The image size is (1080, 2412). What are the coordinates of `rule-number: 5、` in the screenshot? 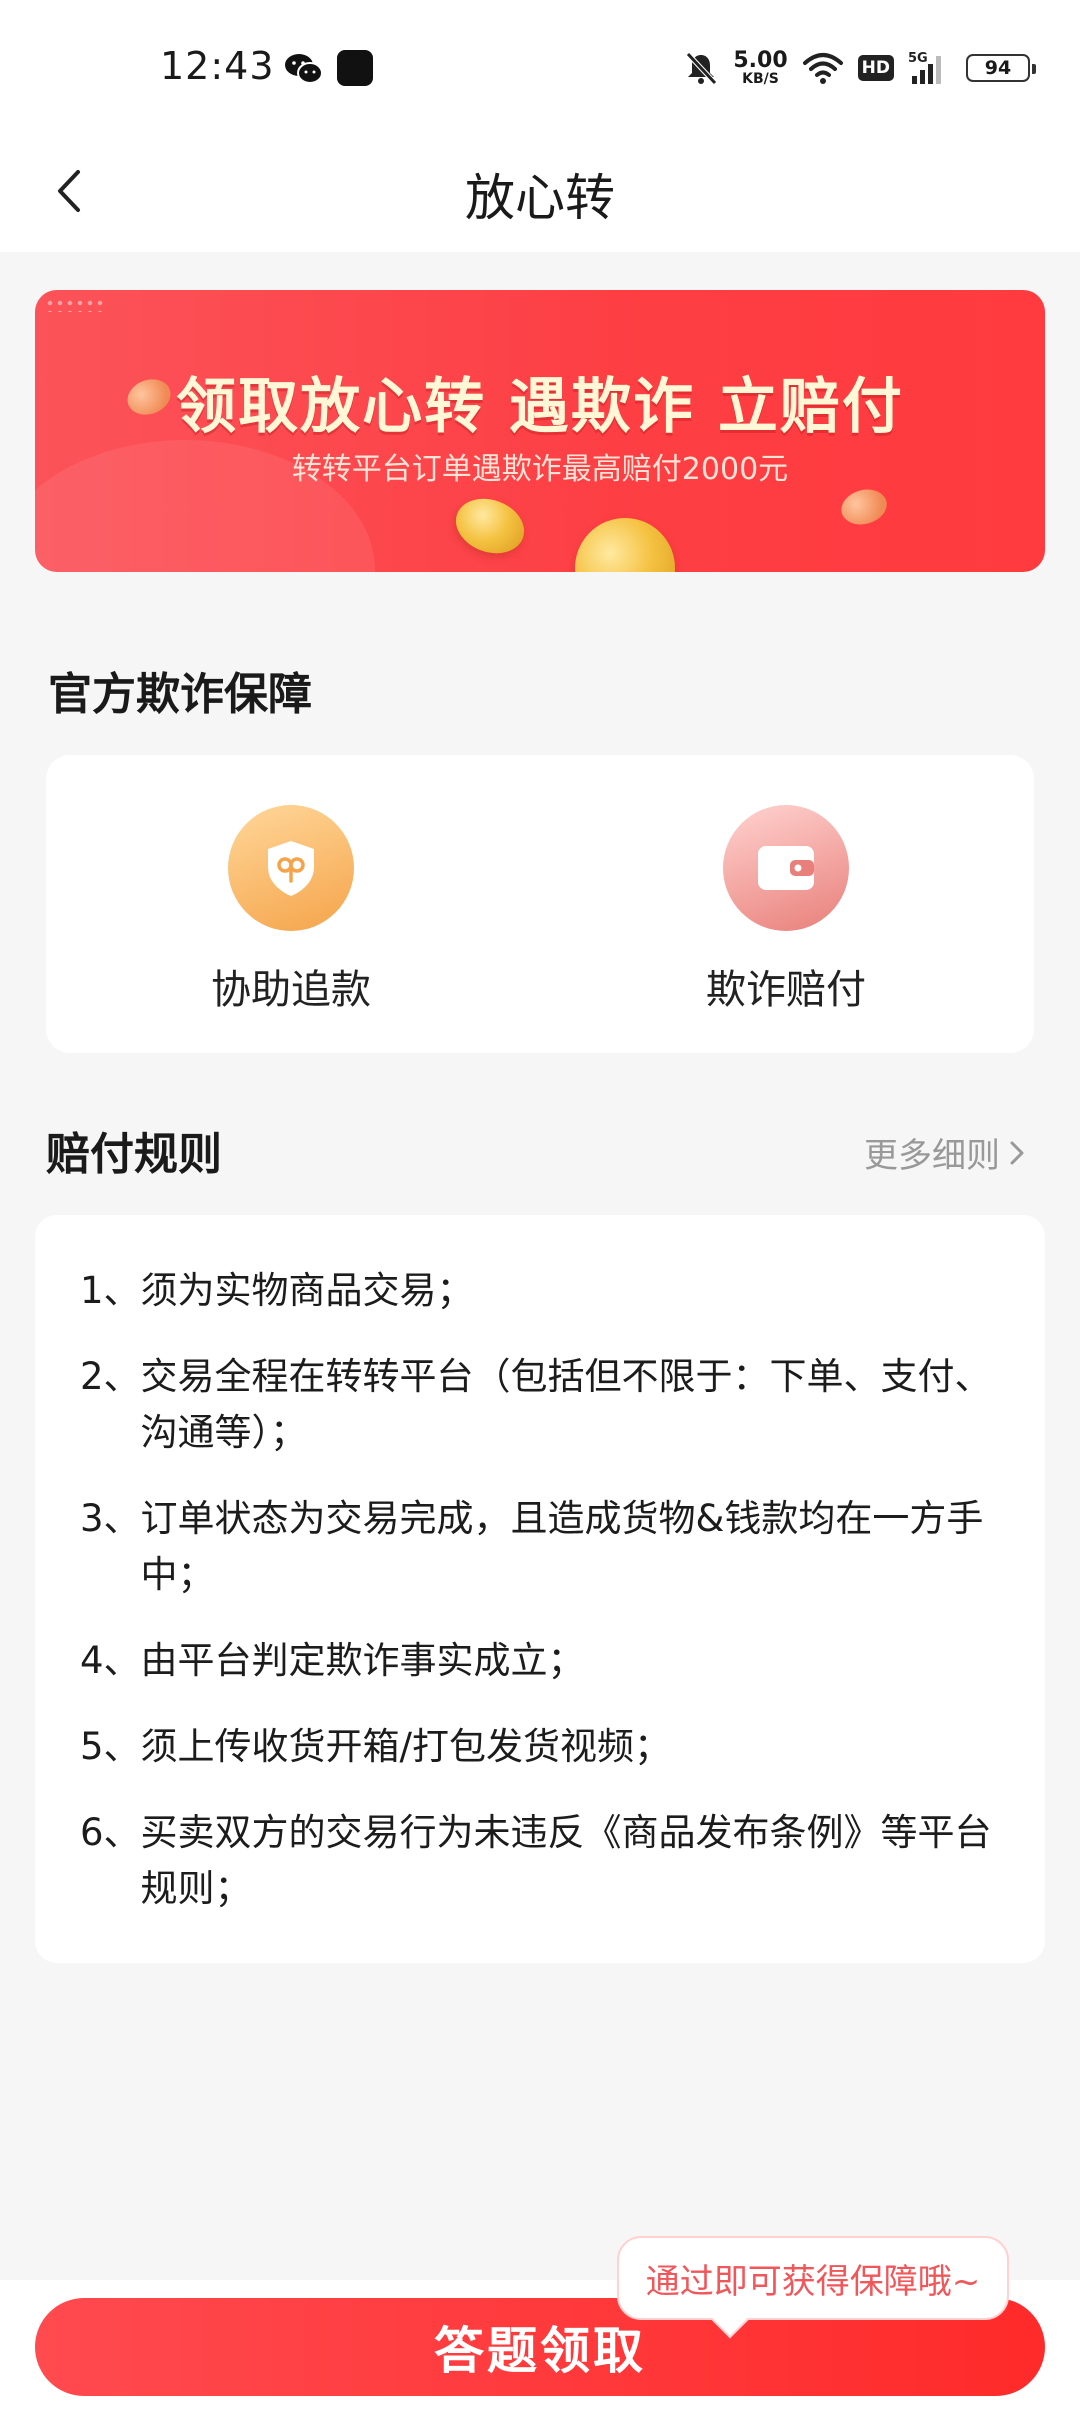 It's located at (110, 1746).